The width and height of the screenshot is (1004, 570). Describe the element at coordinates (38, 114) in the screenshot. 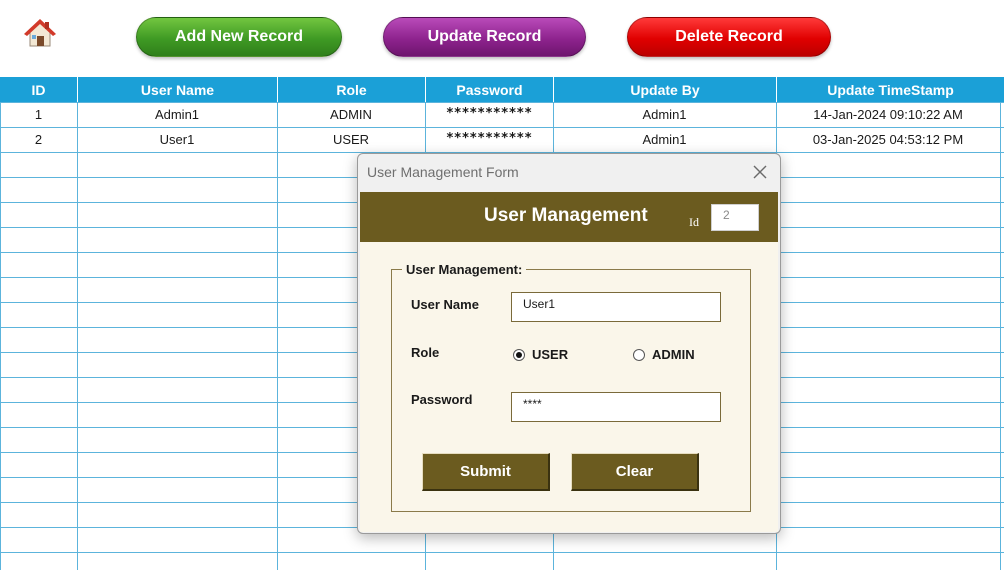

I see `cell-id: 1` at that location.